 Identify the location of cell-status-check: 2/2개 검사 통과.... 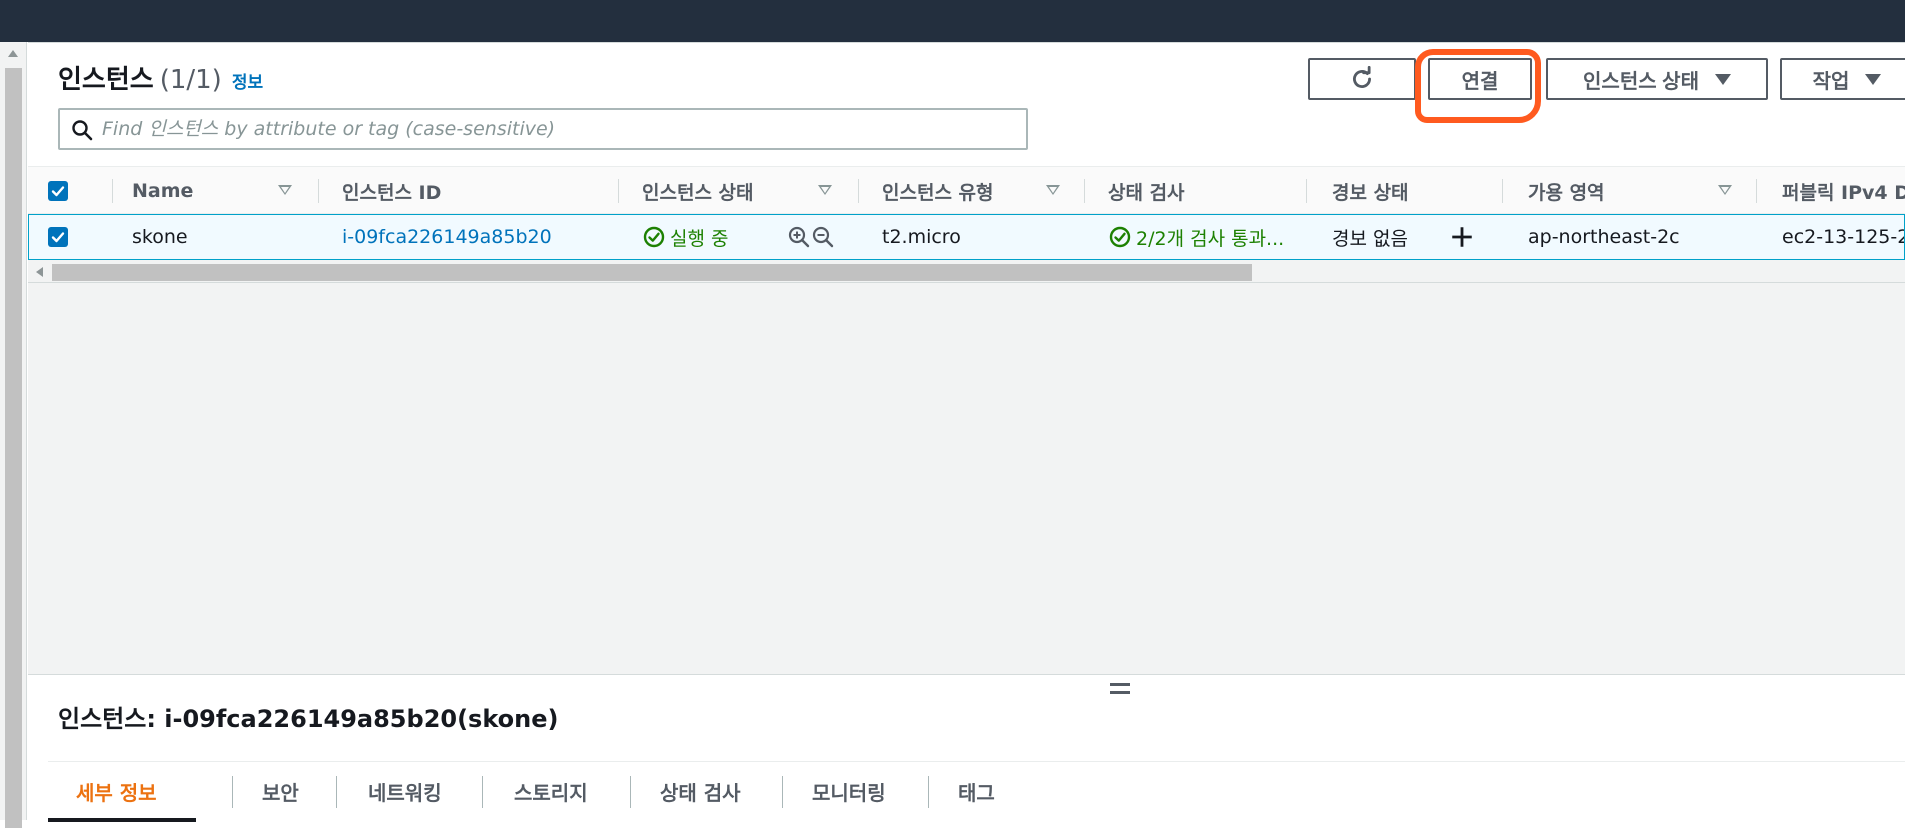
(1223, 237).